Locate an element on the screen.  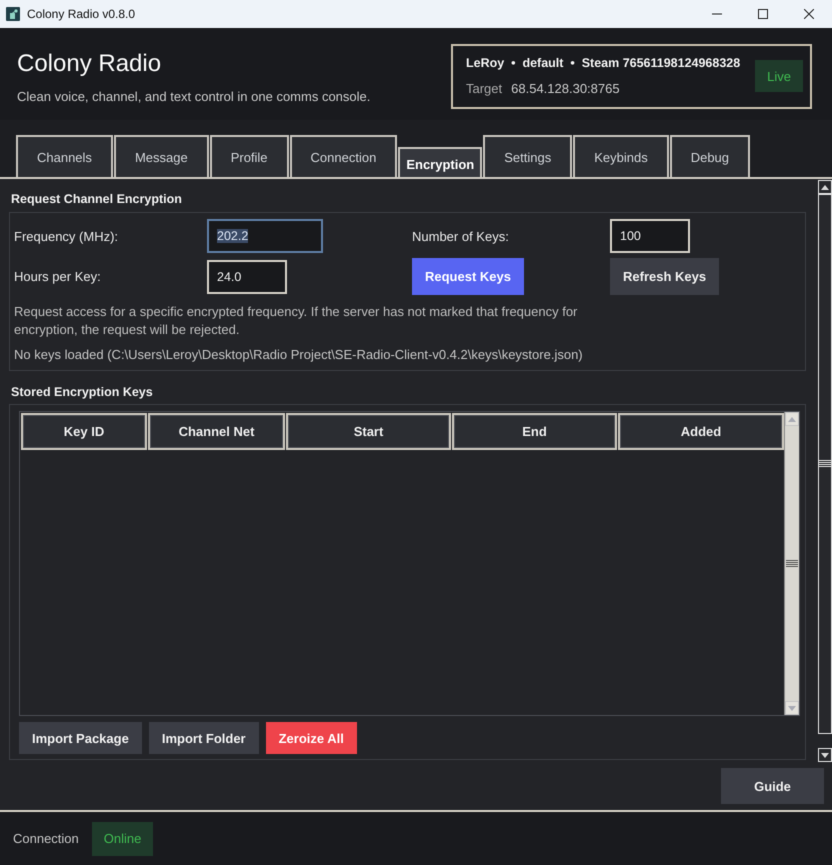
hours-field: 24.0 is located at coordinates (247, 277).